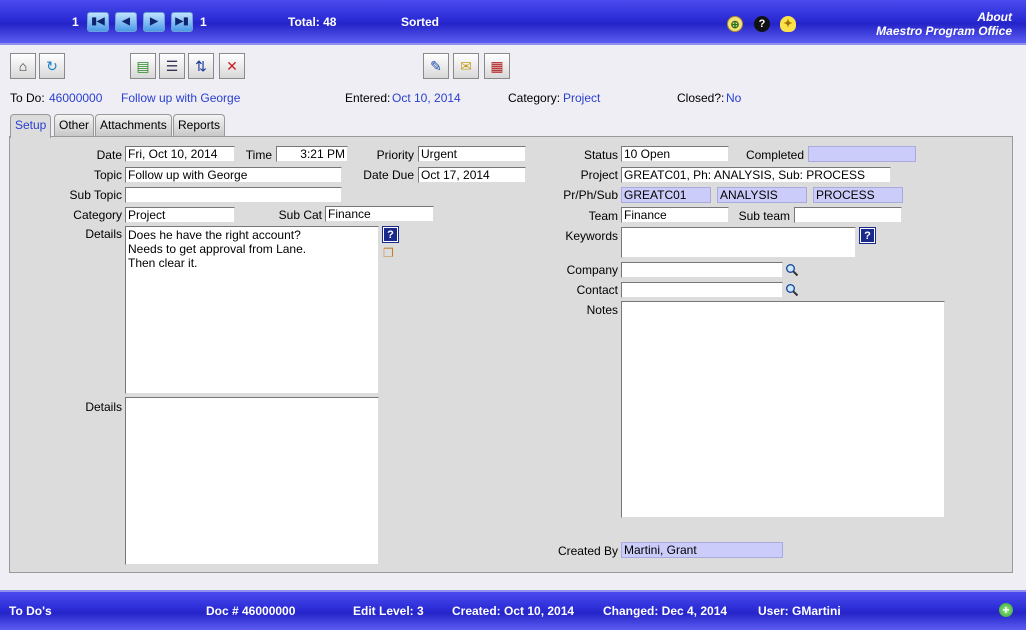  Describe the element at coordinates (597, 290) in the screenshot. I see `contact-label: Contact` at that location.